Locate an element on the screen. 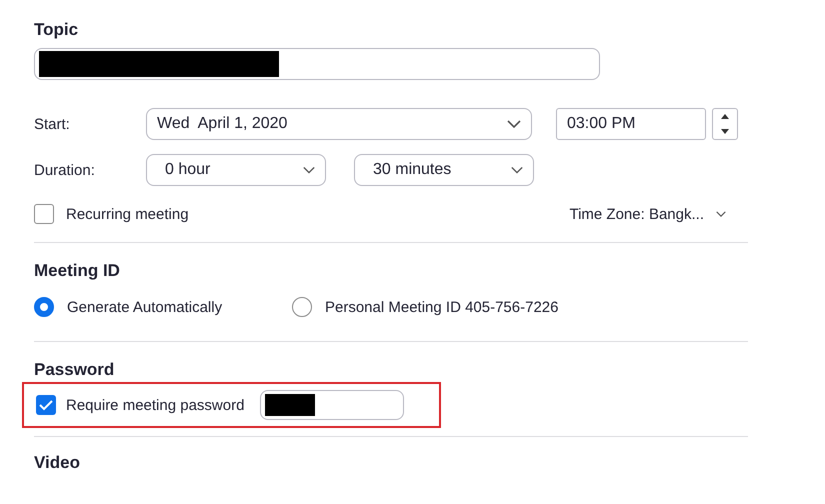 The height and width of the screenshot is (504, 825). meeting-id-title: Meeting ID is located at coordinates (77, 271).